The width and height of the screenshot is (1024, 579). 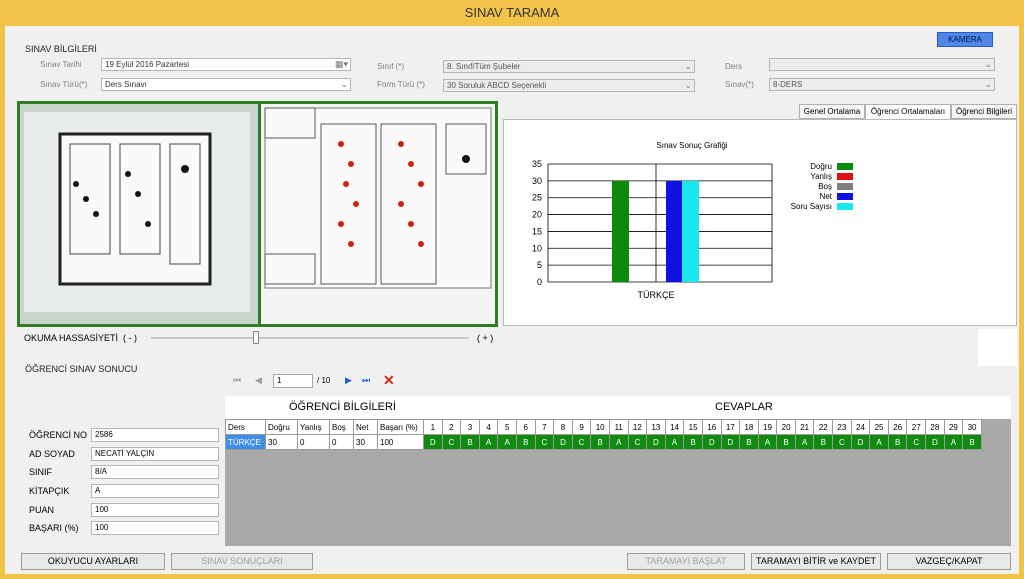 What do you see at coordinates (965, 39) in the screenshot?
I see `camera-button: KAMERA` at bounding box center [965, 39].